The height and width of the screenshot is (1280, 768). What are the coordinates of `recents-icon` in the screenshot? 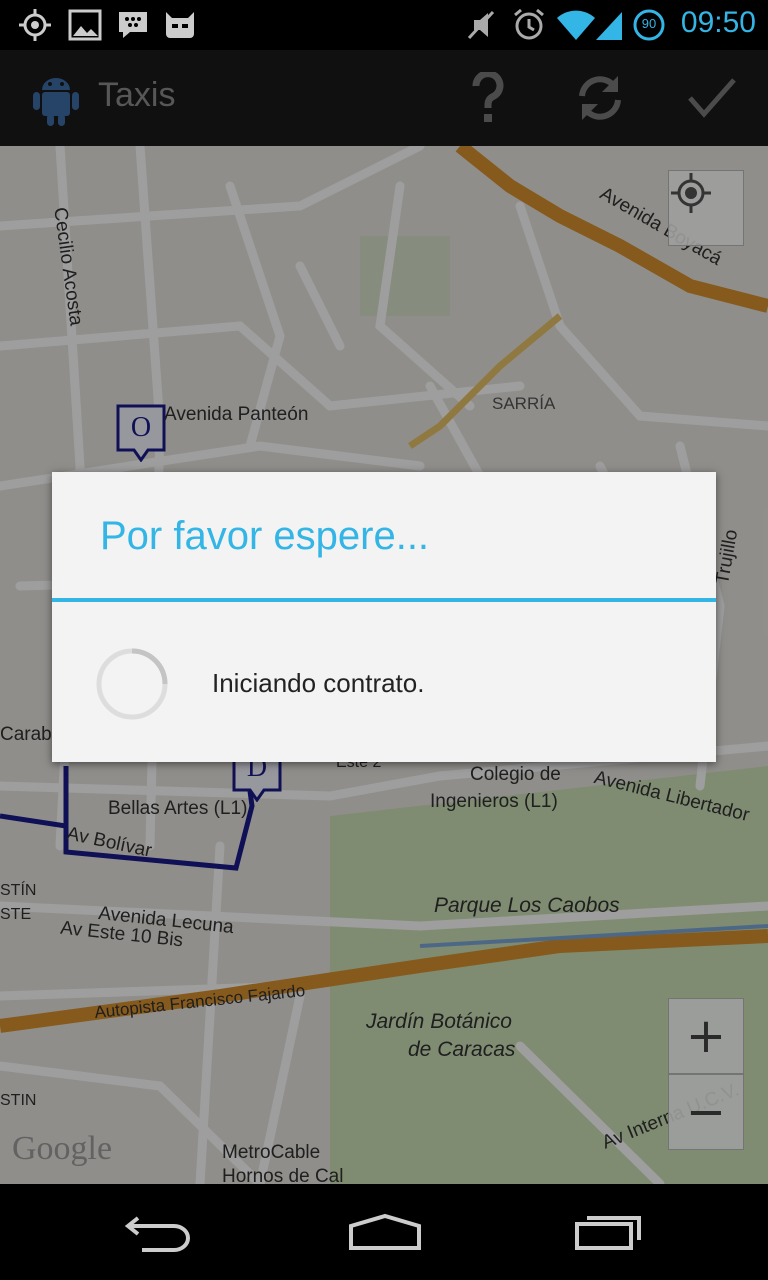 It's located at (609, 1234).